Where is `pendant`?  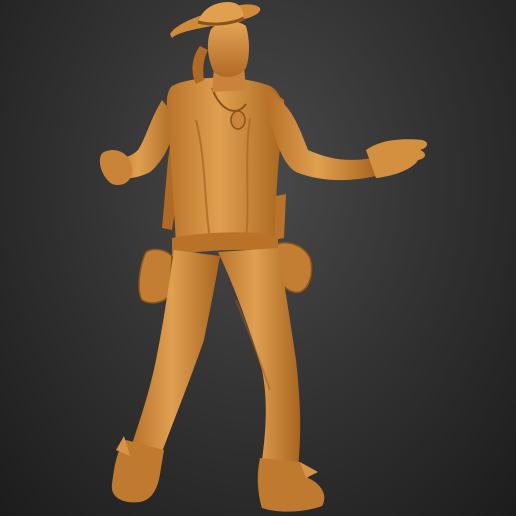 pendant is located at coordinates (238, 120).